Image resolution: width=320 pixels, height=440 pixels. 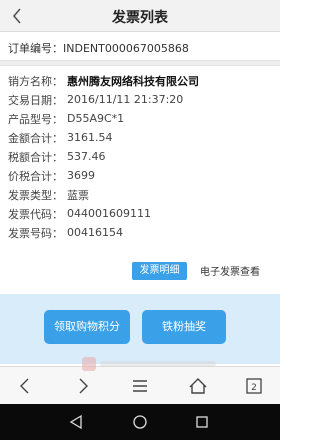 I want to click on menu-icon, so click(x=140, y=386).